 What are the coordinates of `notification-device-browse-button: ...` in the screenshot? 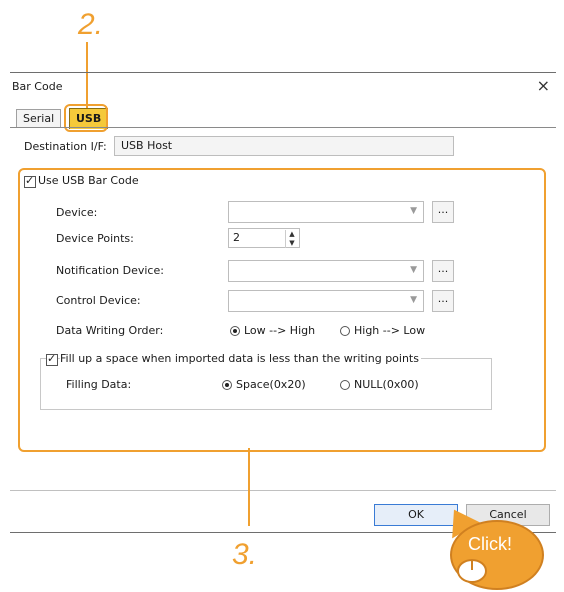 It's located at (443, 271).